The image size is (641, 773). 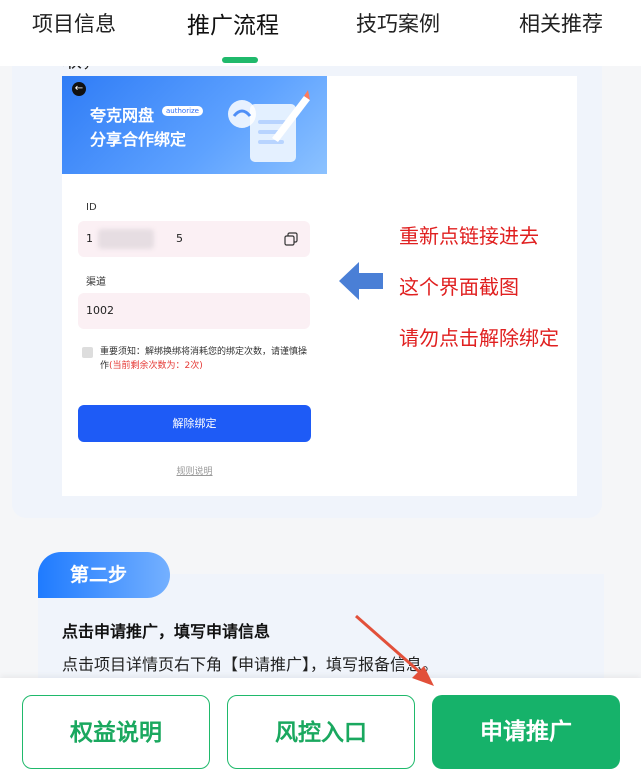 I want to click on id-label: ID, so click(x=91, y=207).